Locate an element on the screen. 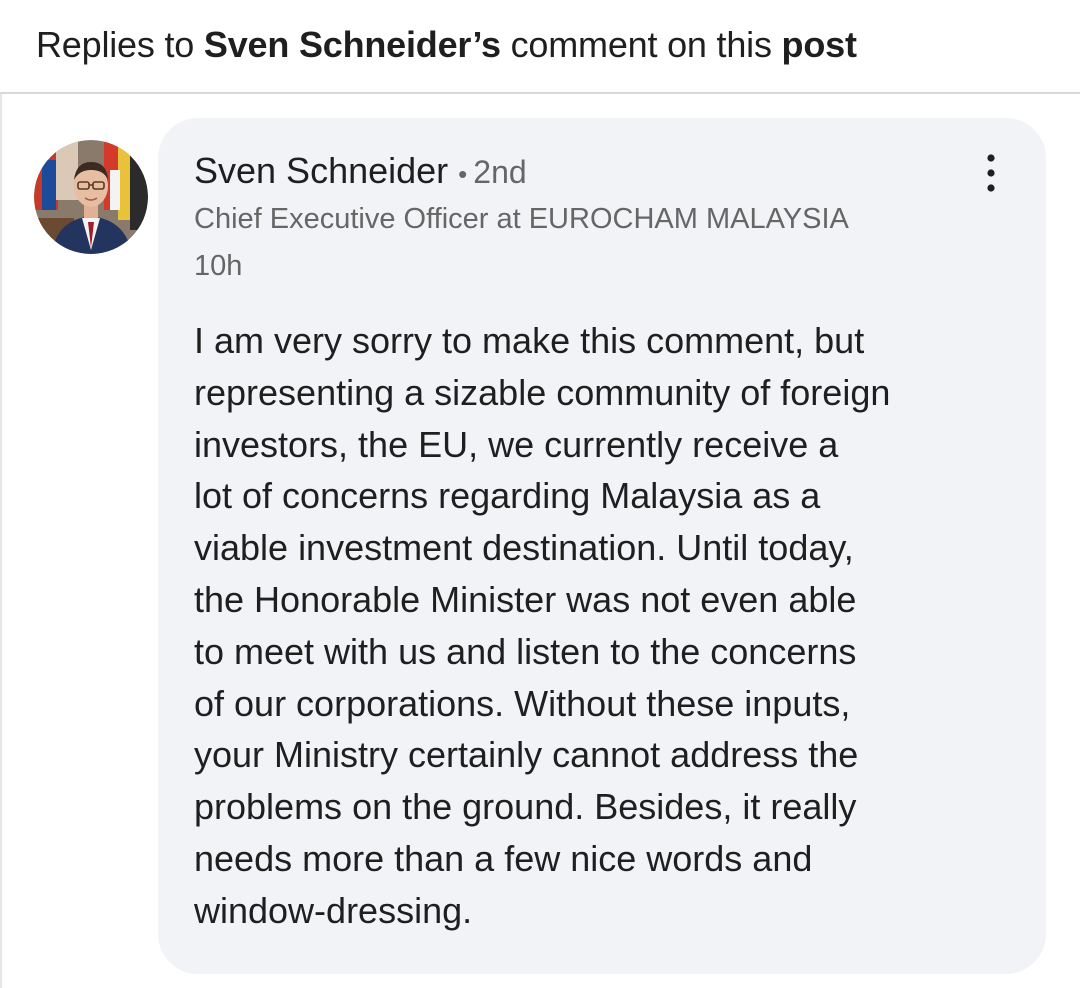  connection-degree: 2nd is located at coordinates (500, 172).